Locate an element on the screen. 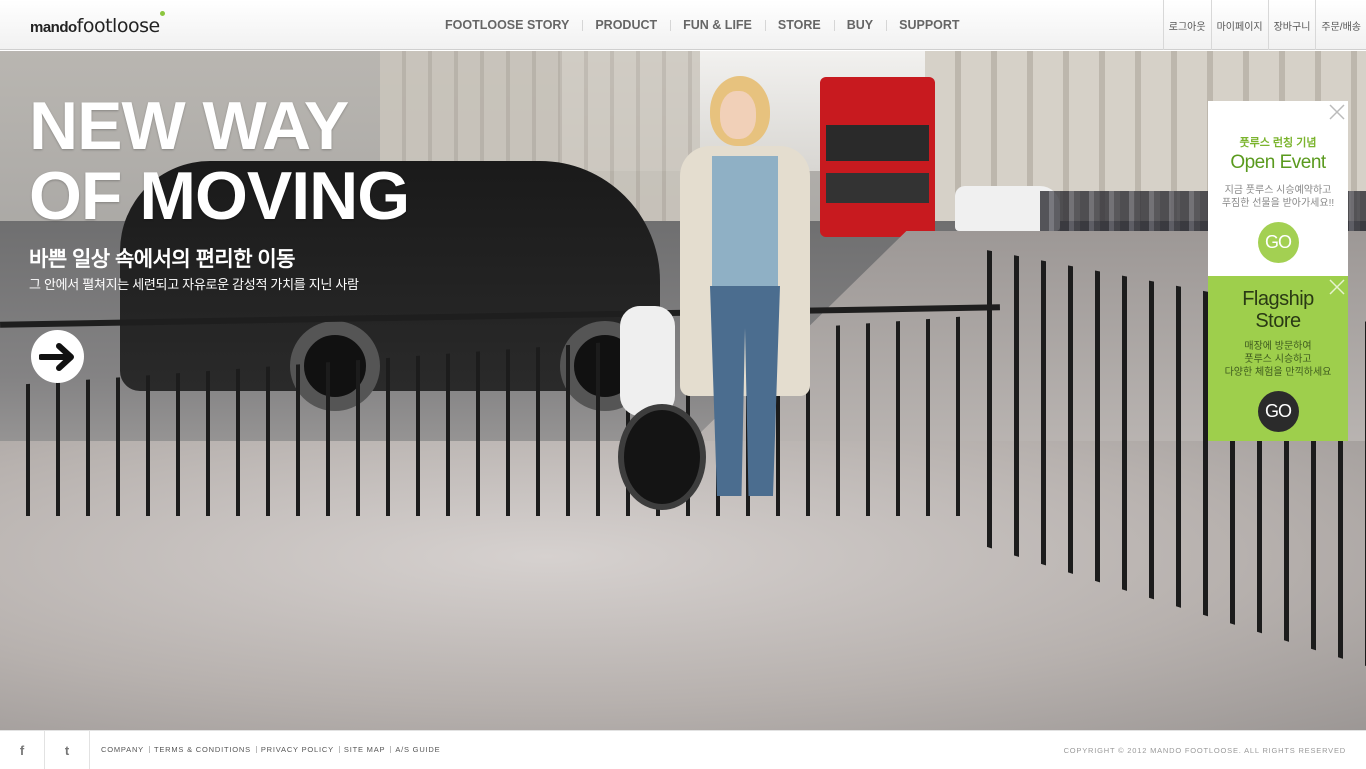  mypage-link: 마이페이지 is located at coordinates (1239, 25).